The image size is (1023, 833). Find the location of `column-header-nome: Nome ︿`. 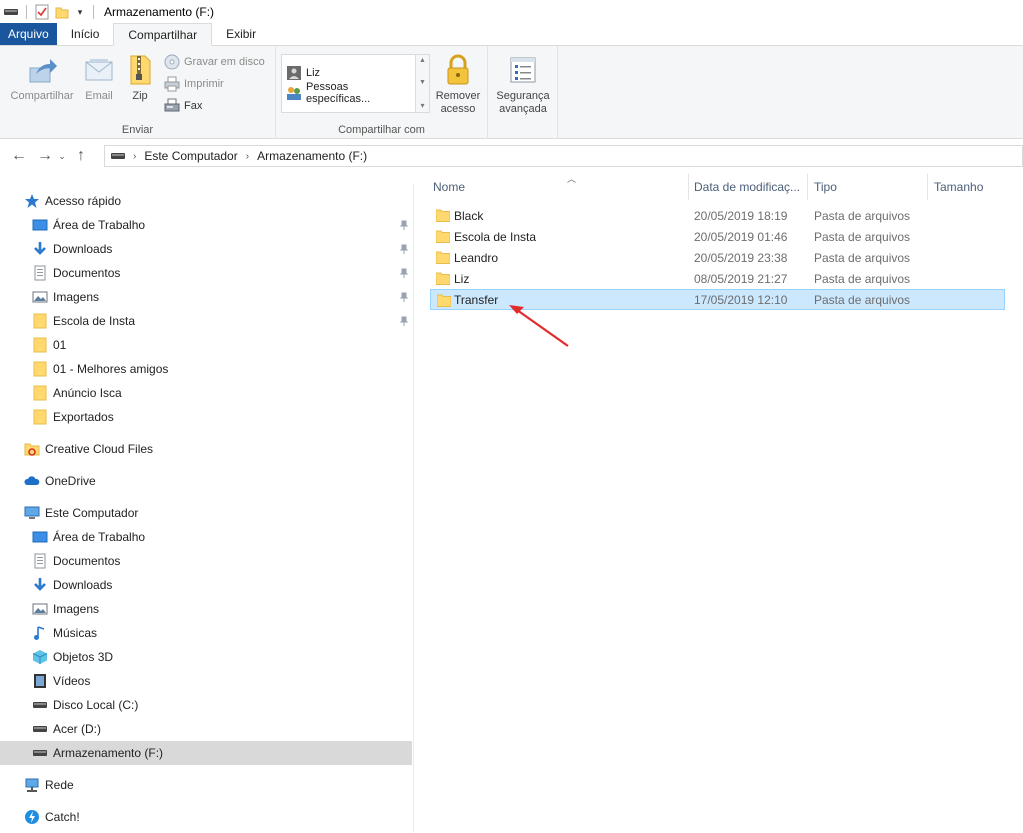

column-header-nome: Nome ︿ is located at coordinates (559, 187).